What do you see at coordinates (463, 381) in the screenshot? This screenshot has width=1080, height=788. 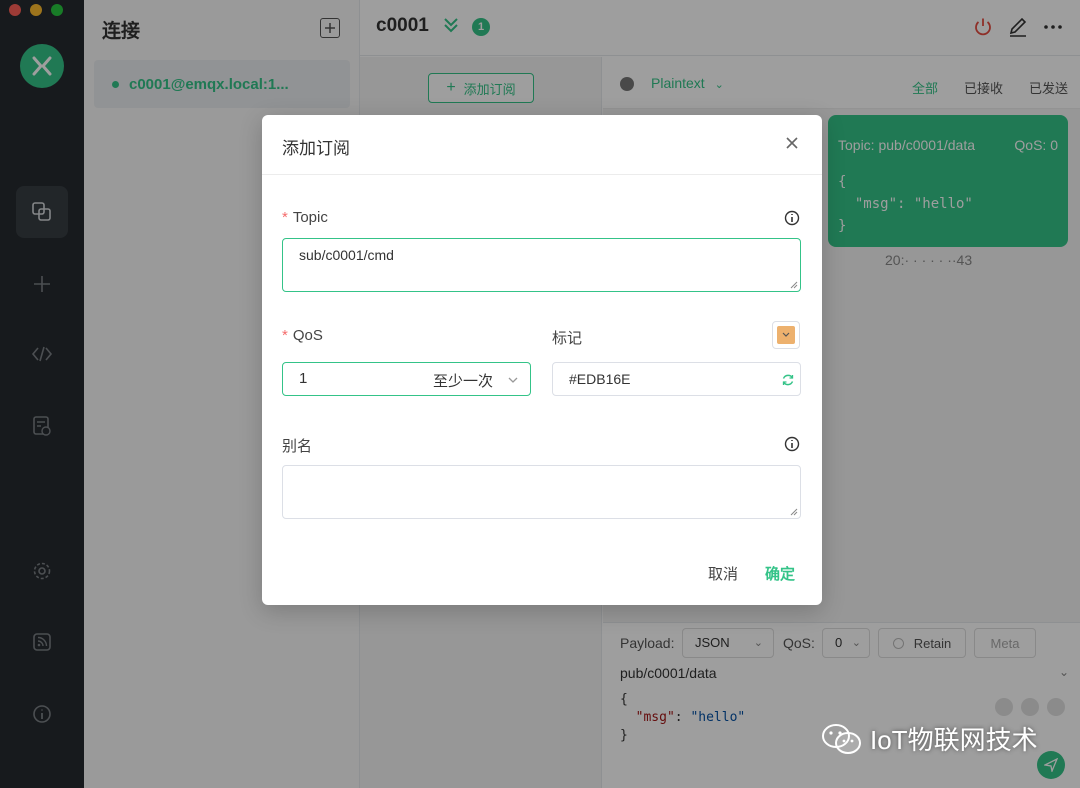 I see `qos-description: 至少一次` at bounding box center [463, 381].